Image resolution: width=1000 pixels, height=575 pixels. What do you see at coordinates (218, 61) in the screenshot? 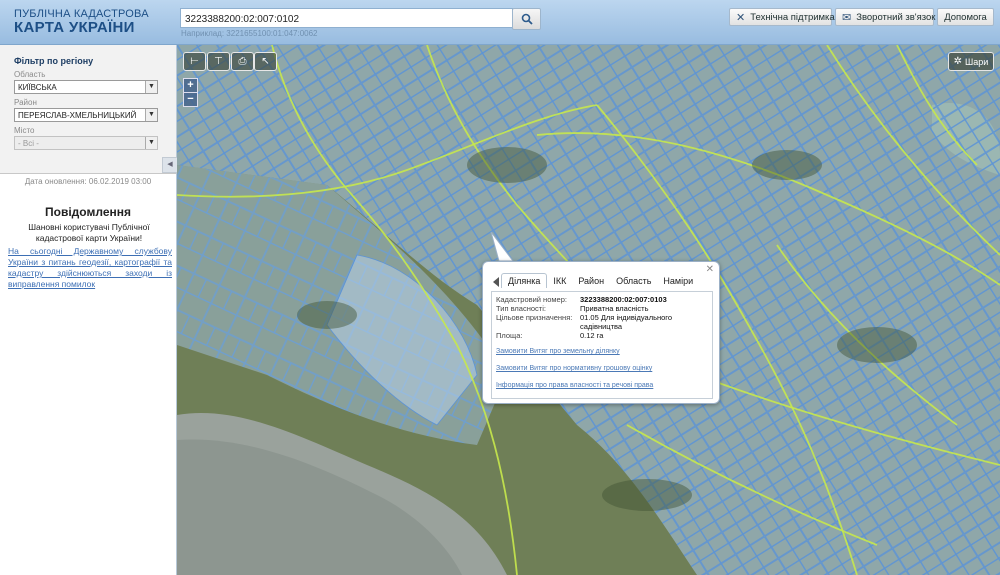
I see `measure-area-button: ⊤` at bounding box center [218, 61].